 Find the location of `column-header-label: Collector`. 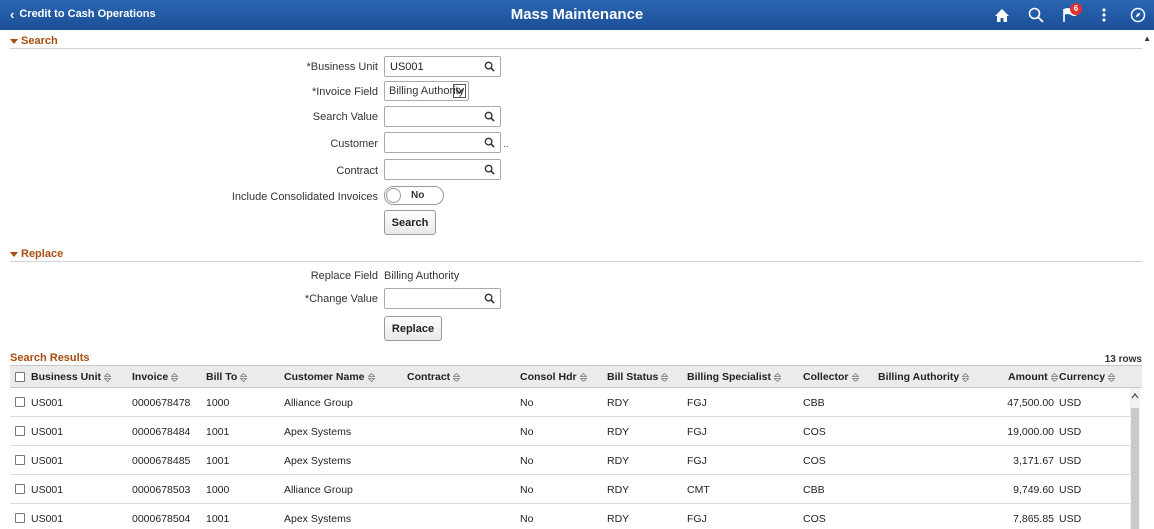

column-header-label: Collector is located at coordinates (826, 377).